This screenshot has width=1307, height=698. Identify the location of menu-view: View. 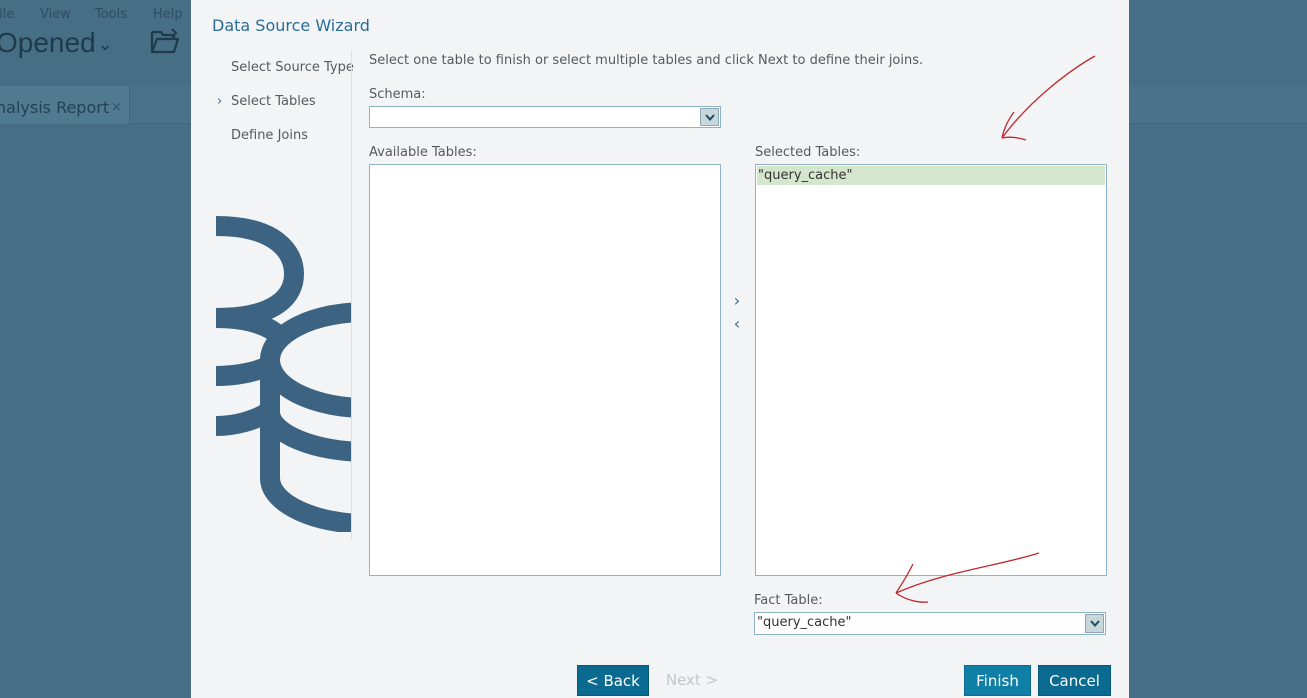
(55, 14).